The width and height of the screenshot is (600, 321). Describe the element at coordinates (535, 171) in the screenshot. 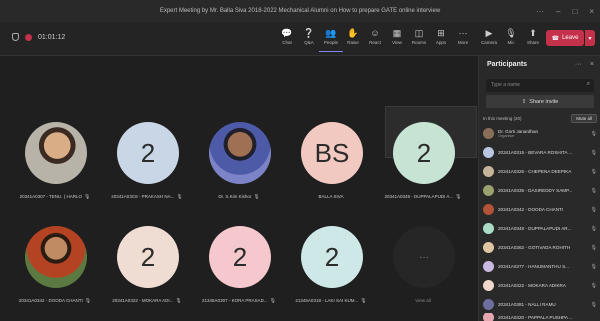

I see `participant-name: 20341A0326 - CHEPENA DEEPIKA` at that location.